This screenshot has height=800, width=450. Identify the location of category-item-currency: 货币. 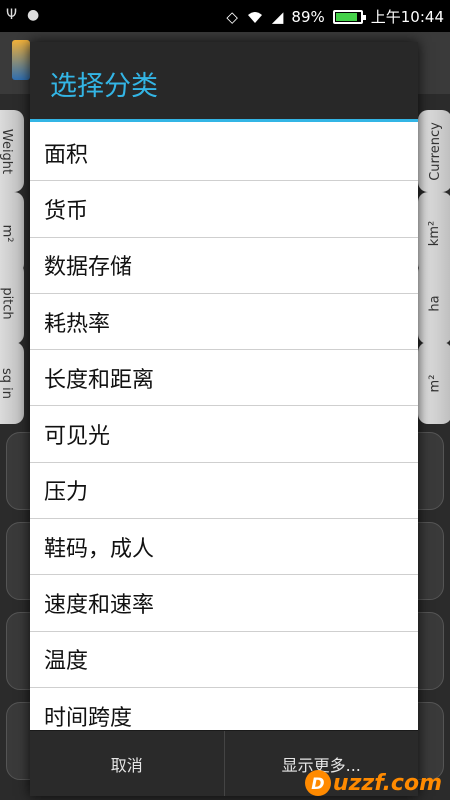
(224, 209).